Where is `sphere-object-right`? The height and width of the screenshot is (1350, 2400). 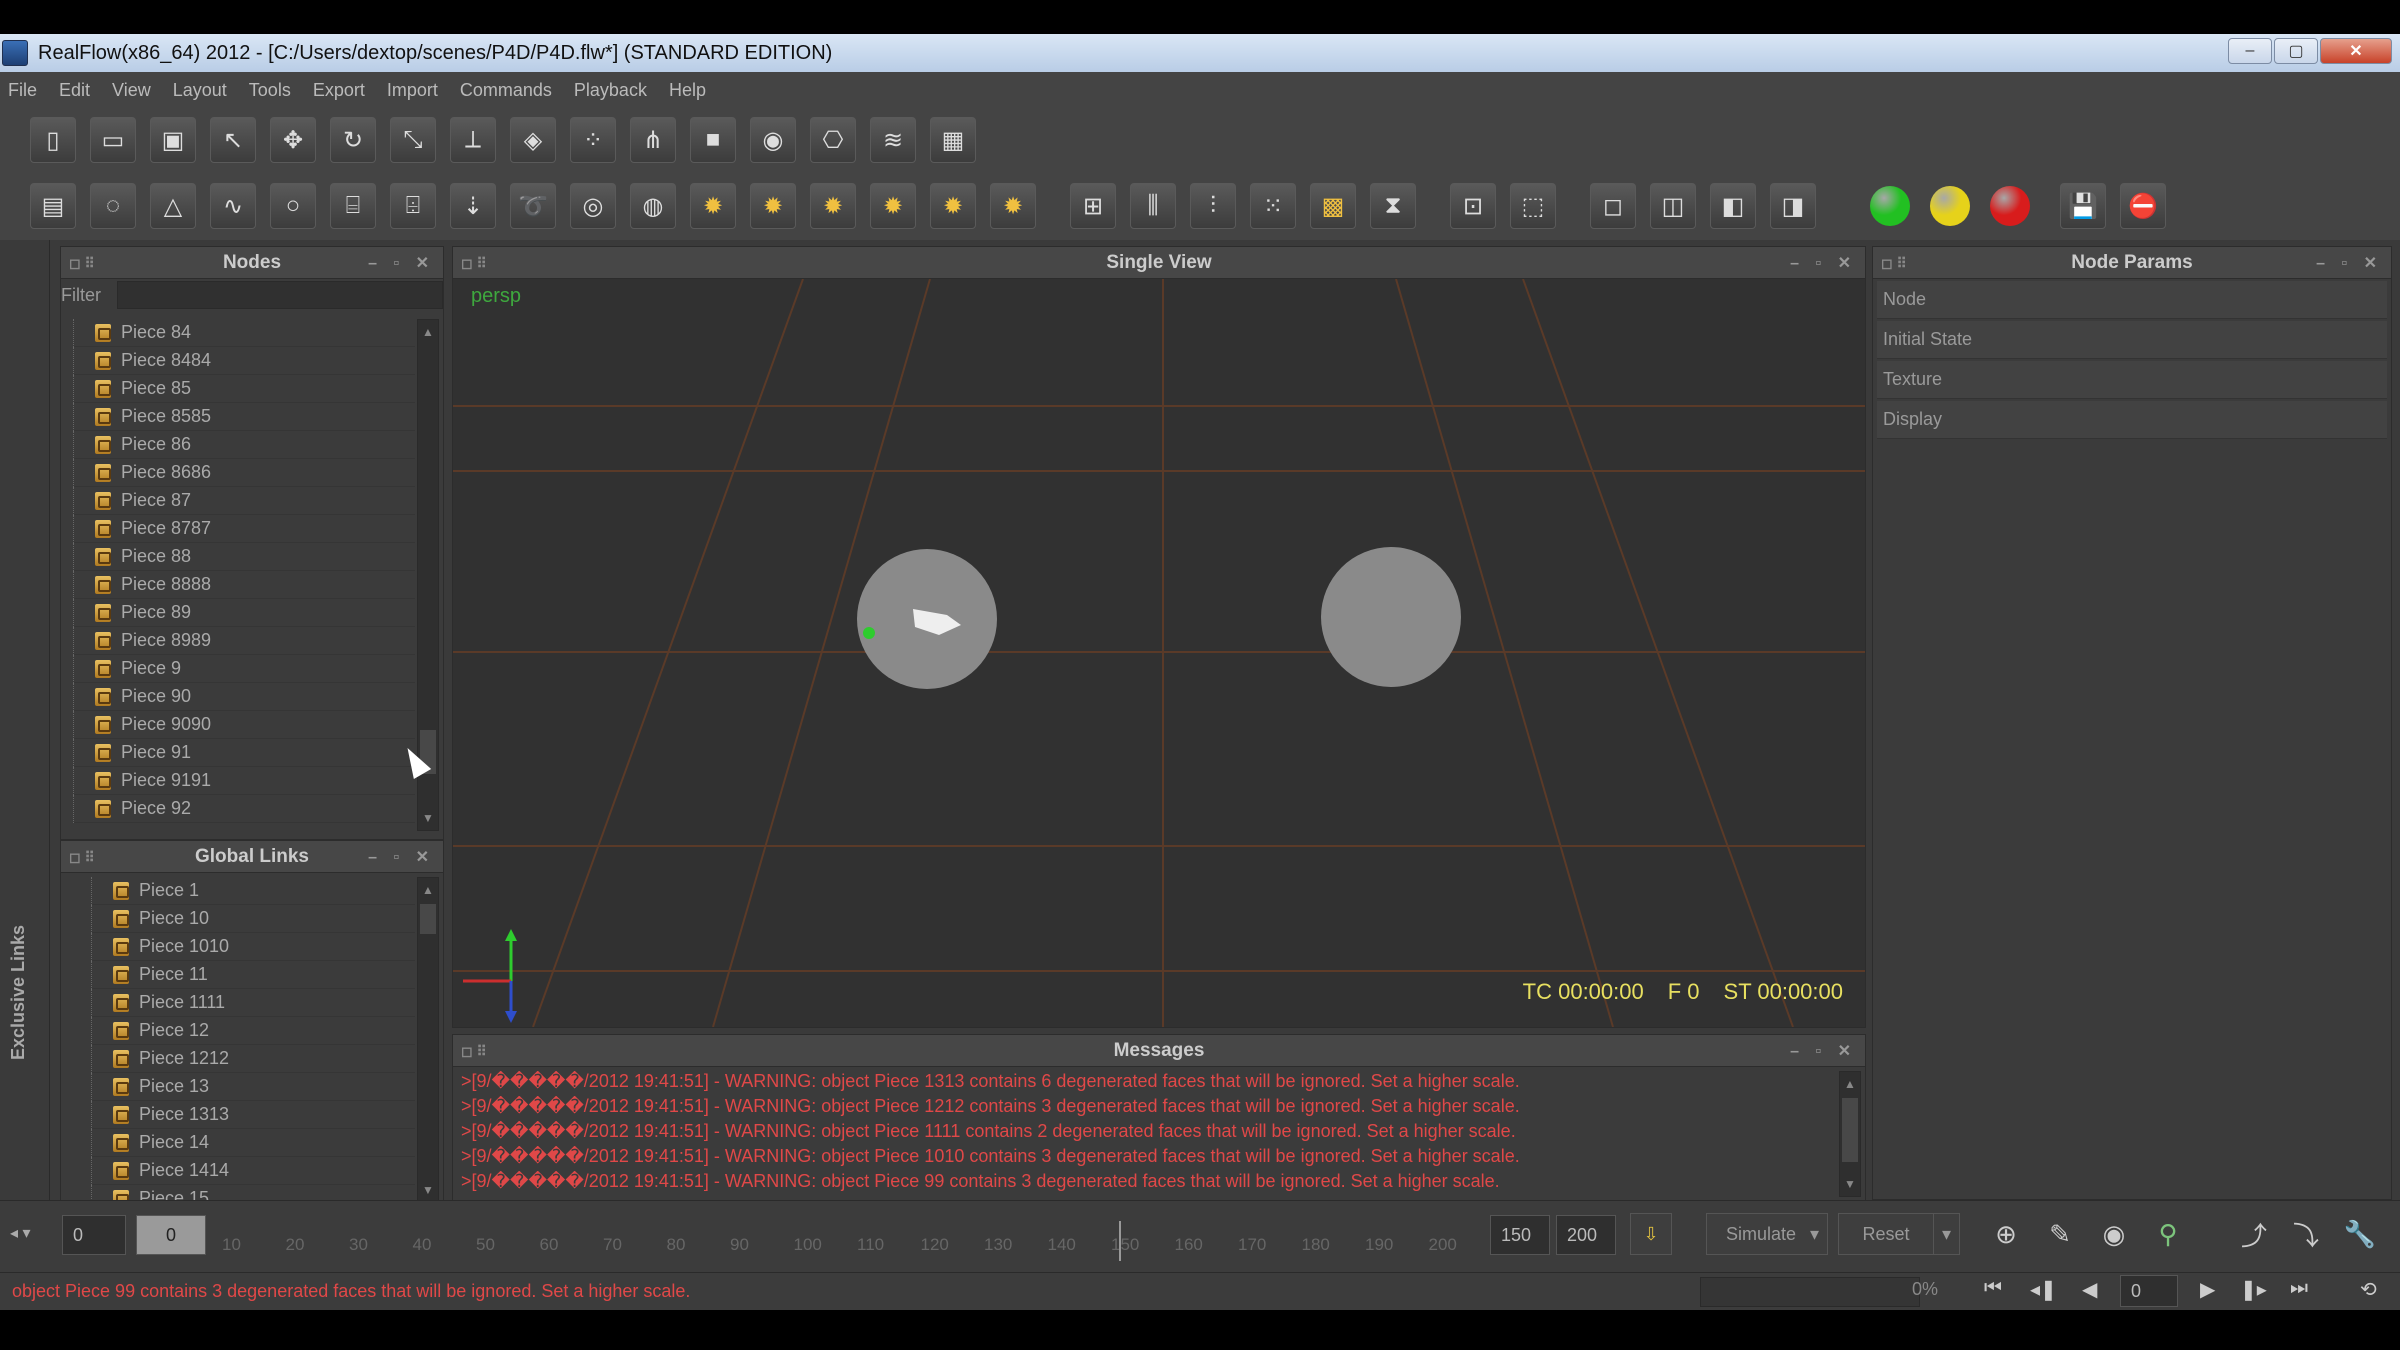
sphere-object-right is located at coordinates (1391, 617).